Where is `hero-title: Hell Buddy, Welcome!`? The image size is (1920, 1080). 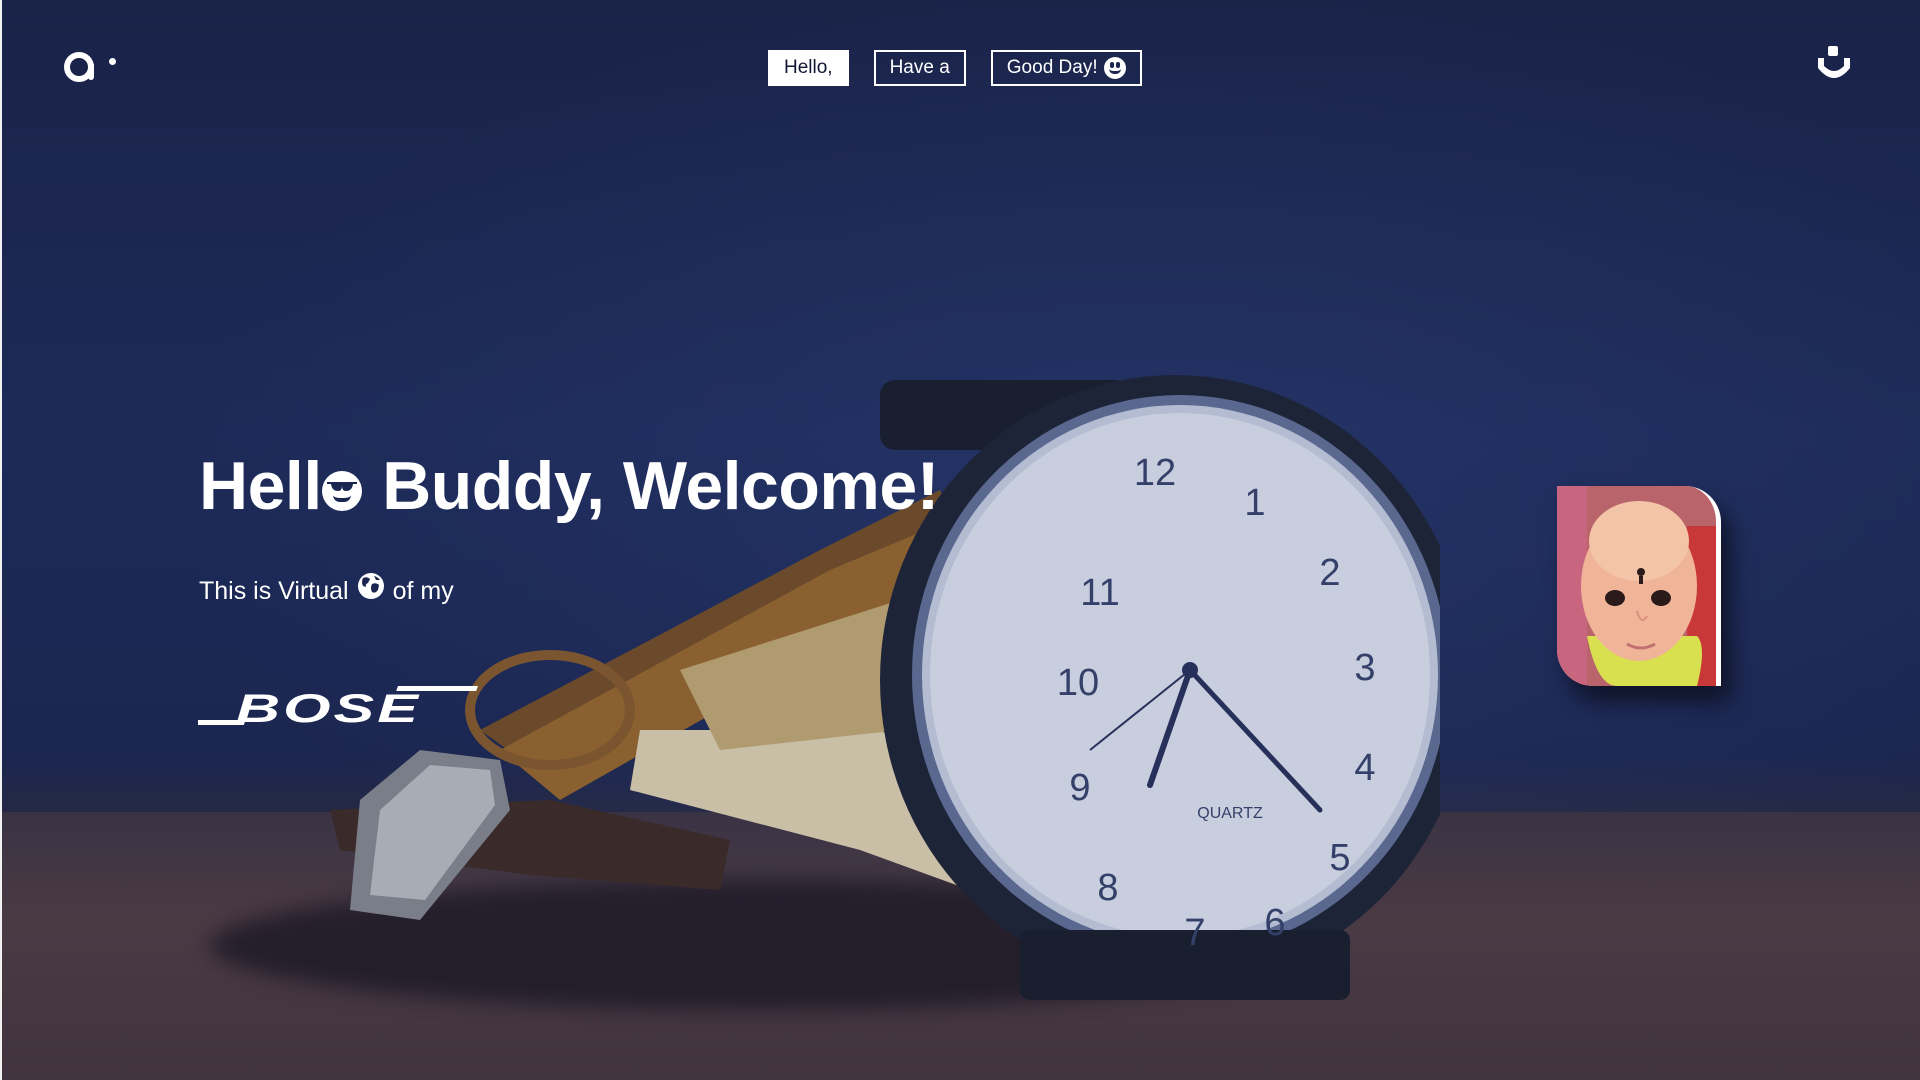 hero-title: Hell Buddy, Welcome! is located at coordinates (569, 486).